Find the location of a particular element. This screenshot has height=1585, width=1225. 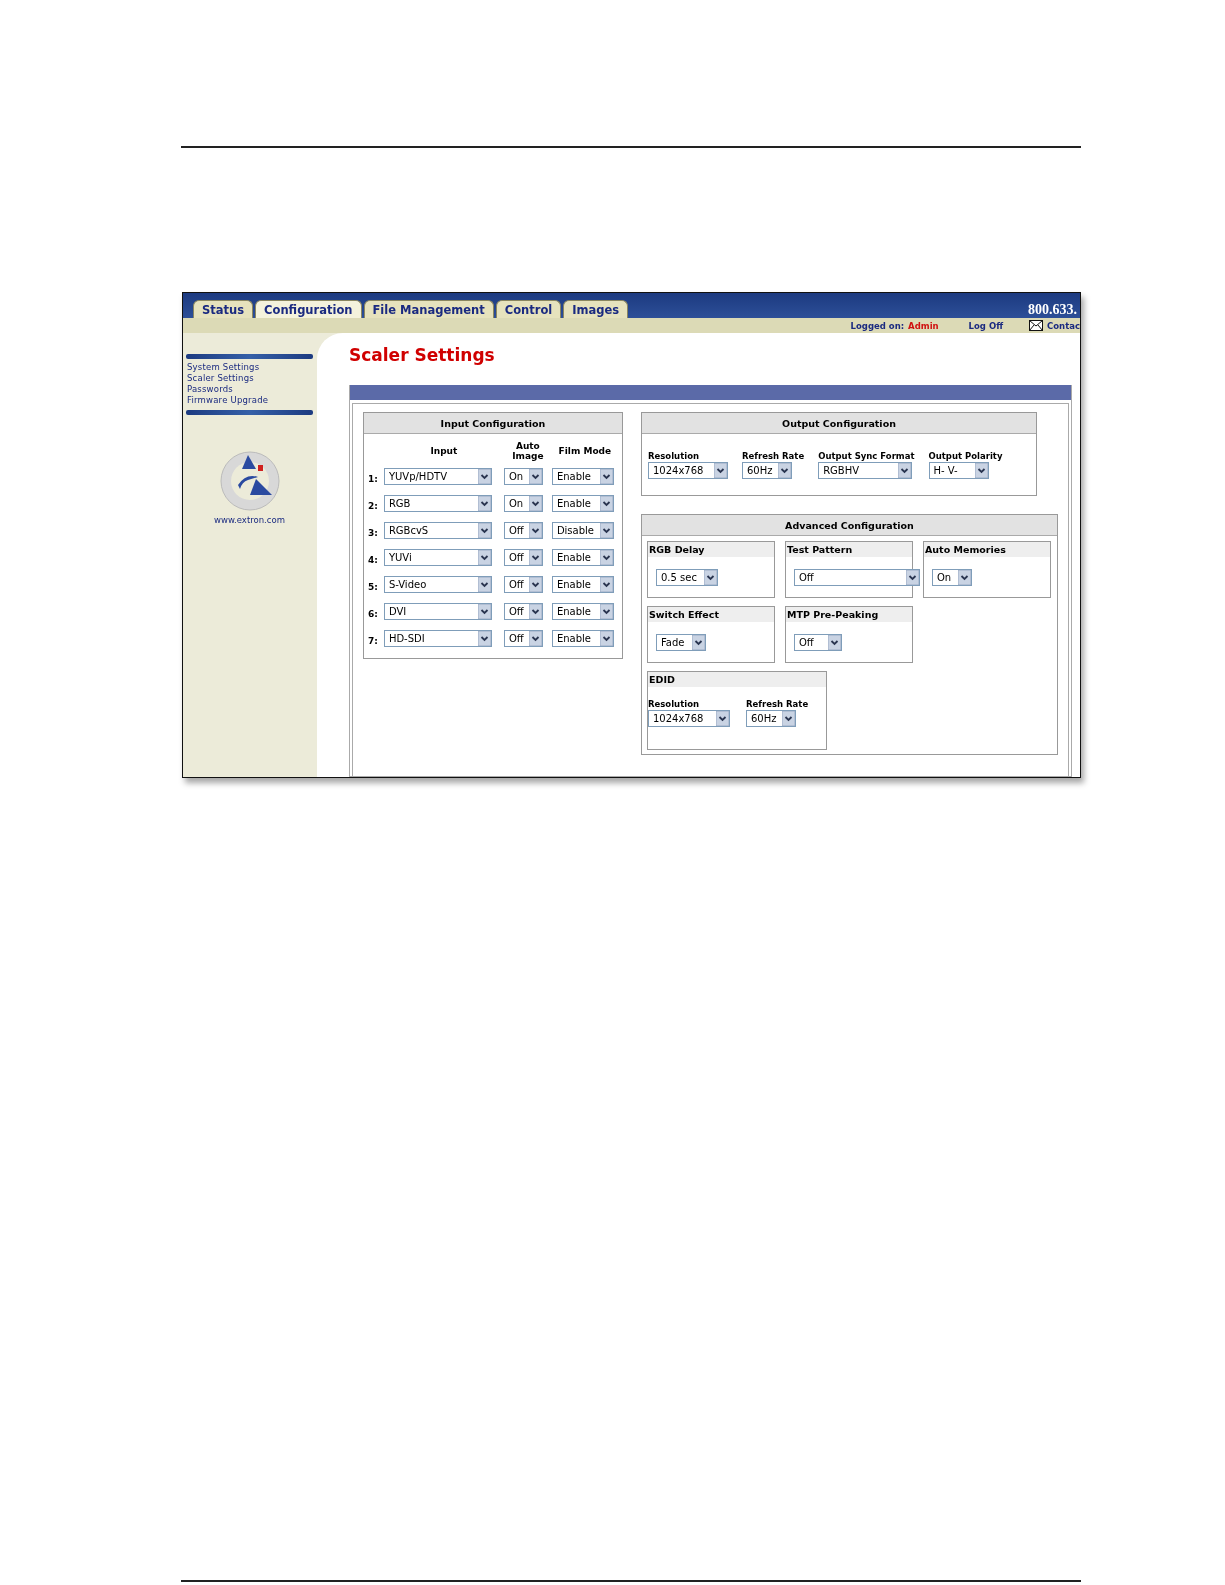

sidebar-link: Firmware Upgrade is located at coordinates (250, 400).